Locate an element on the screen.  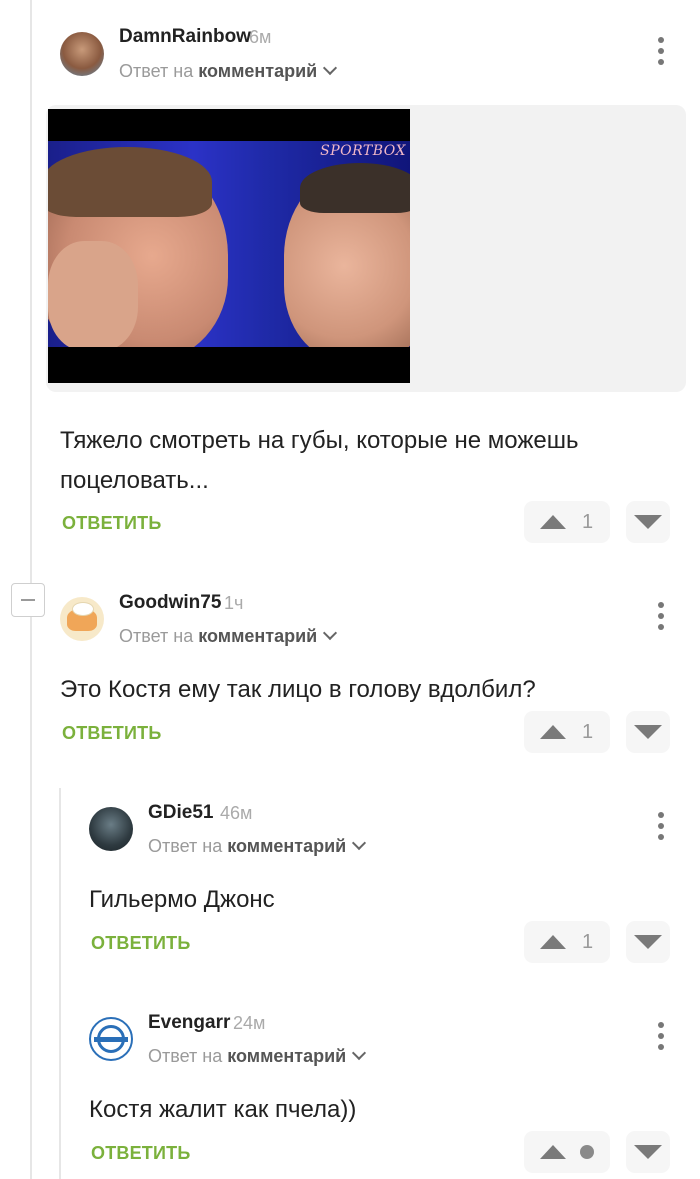
video-embed: SPORTBOX is located at coordinates (229, 246).